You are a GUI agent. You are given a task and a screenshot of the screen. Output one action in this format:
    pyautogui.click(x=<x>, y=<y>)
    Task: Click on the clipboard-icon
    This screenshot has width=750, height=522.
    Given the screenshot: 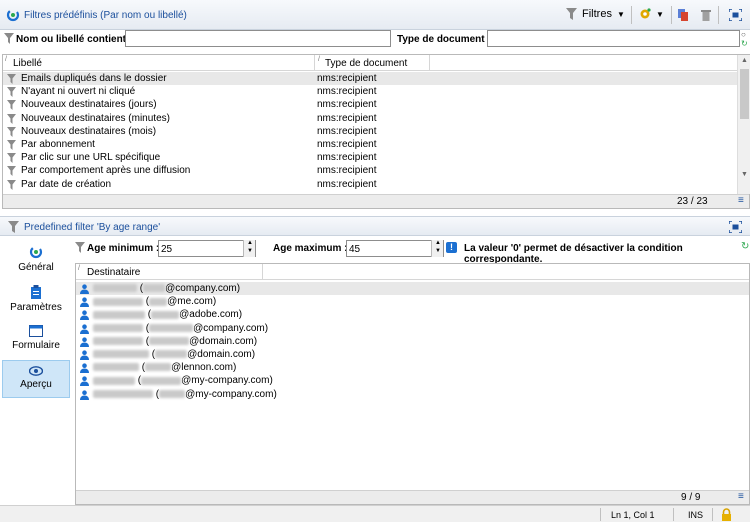 What is the action you would take?
    pyautogui.click(x=36, y=292)
    